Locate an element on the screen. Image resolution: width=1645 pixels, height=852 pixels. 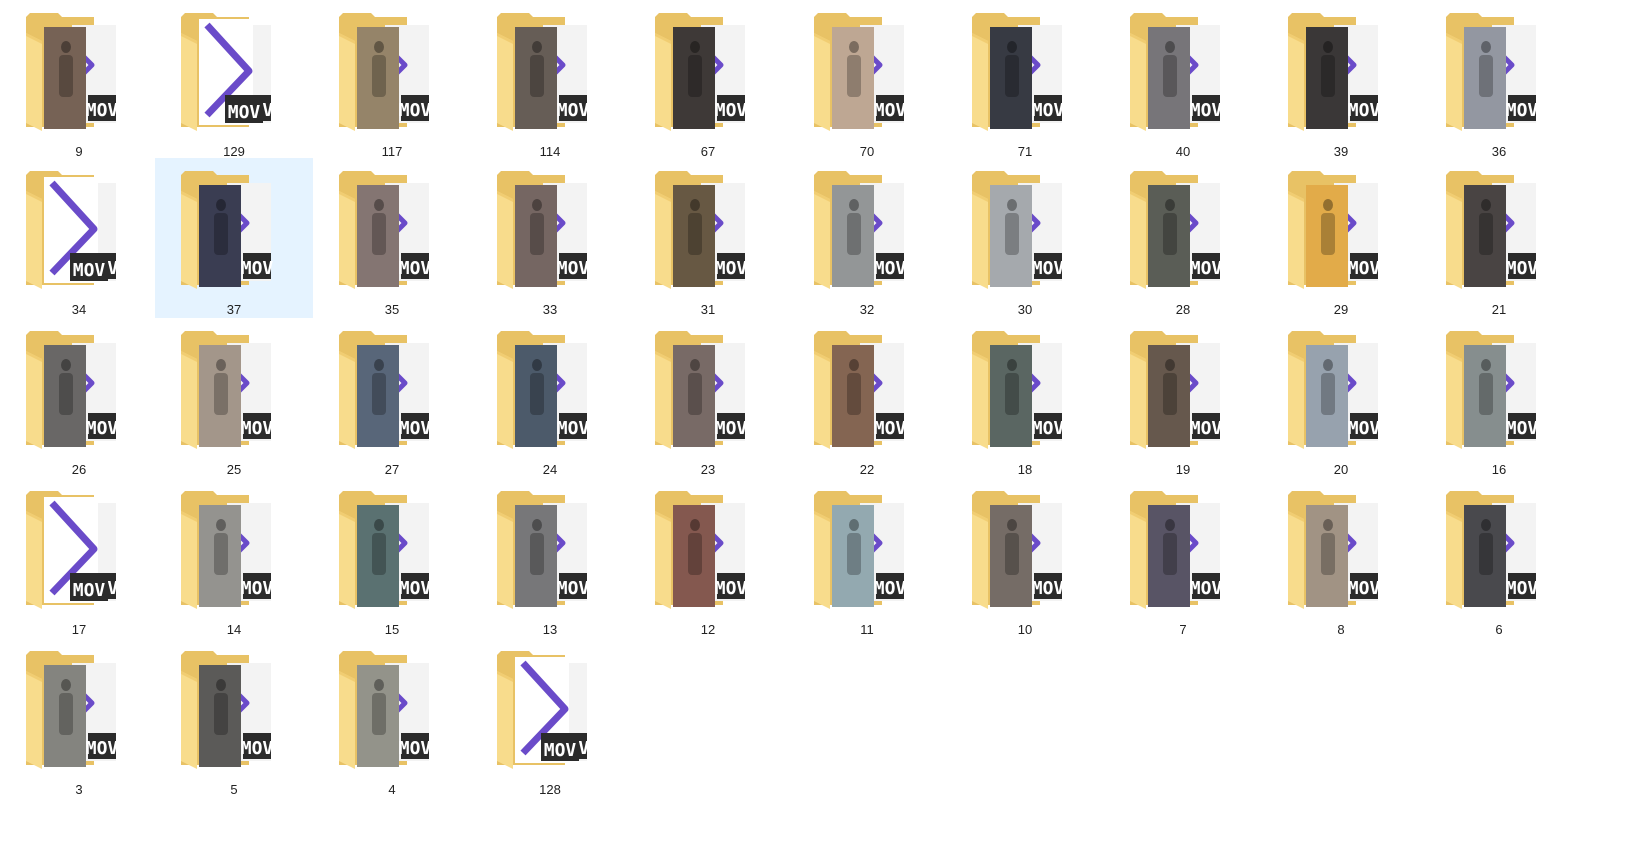
folder-item: MOV 13 is located at coordinates (550, 558).